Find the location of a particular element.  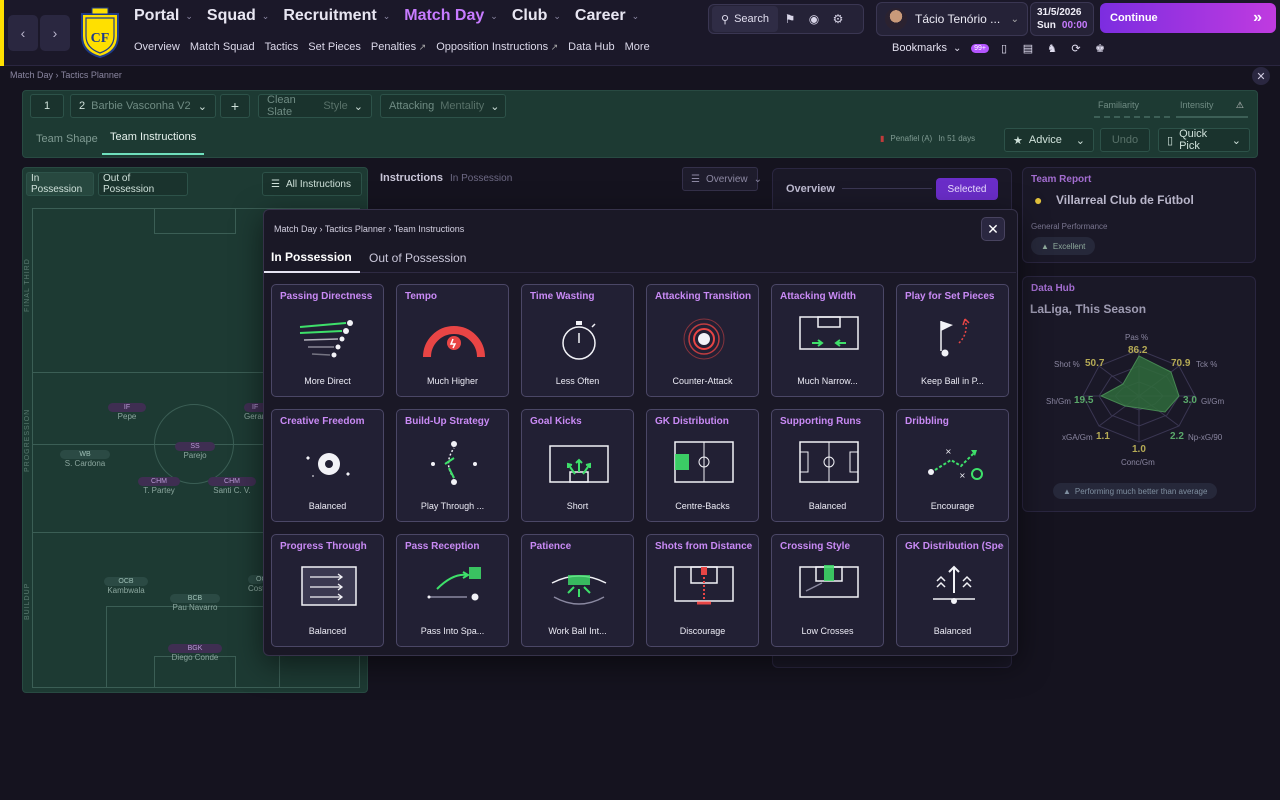

instruction-card-creative-freedom: Creative Freedom Balanced is located at coordinates (327, 465).